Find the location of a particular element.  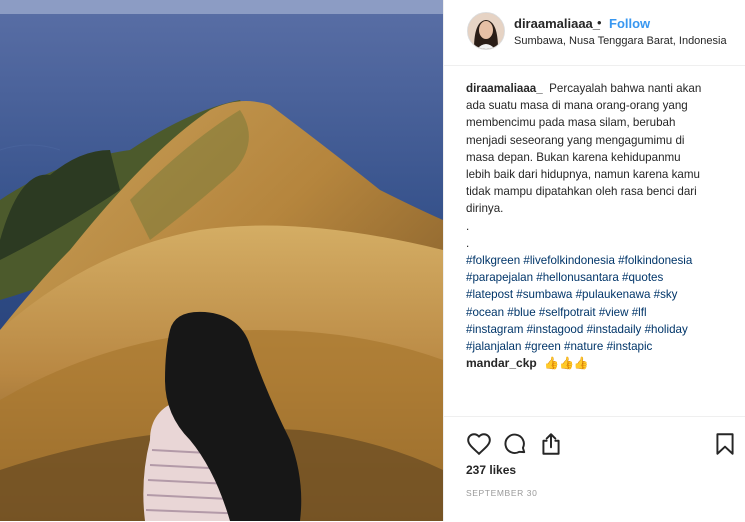

hashtag-link: #pulaukenawa is located at coordinates (613, 294).